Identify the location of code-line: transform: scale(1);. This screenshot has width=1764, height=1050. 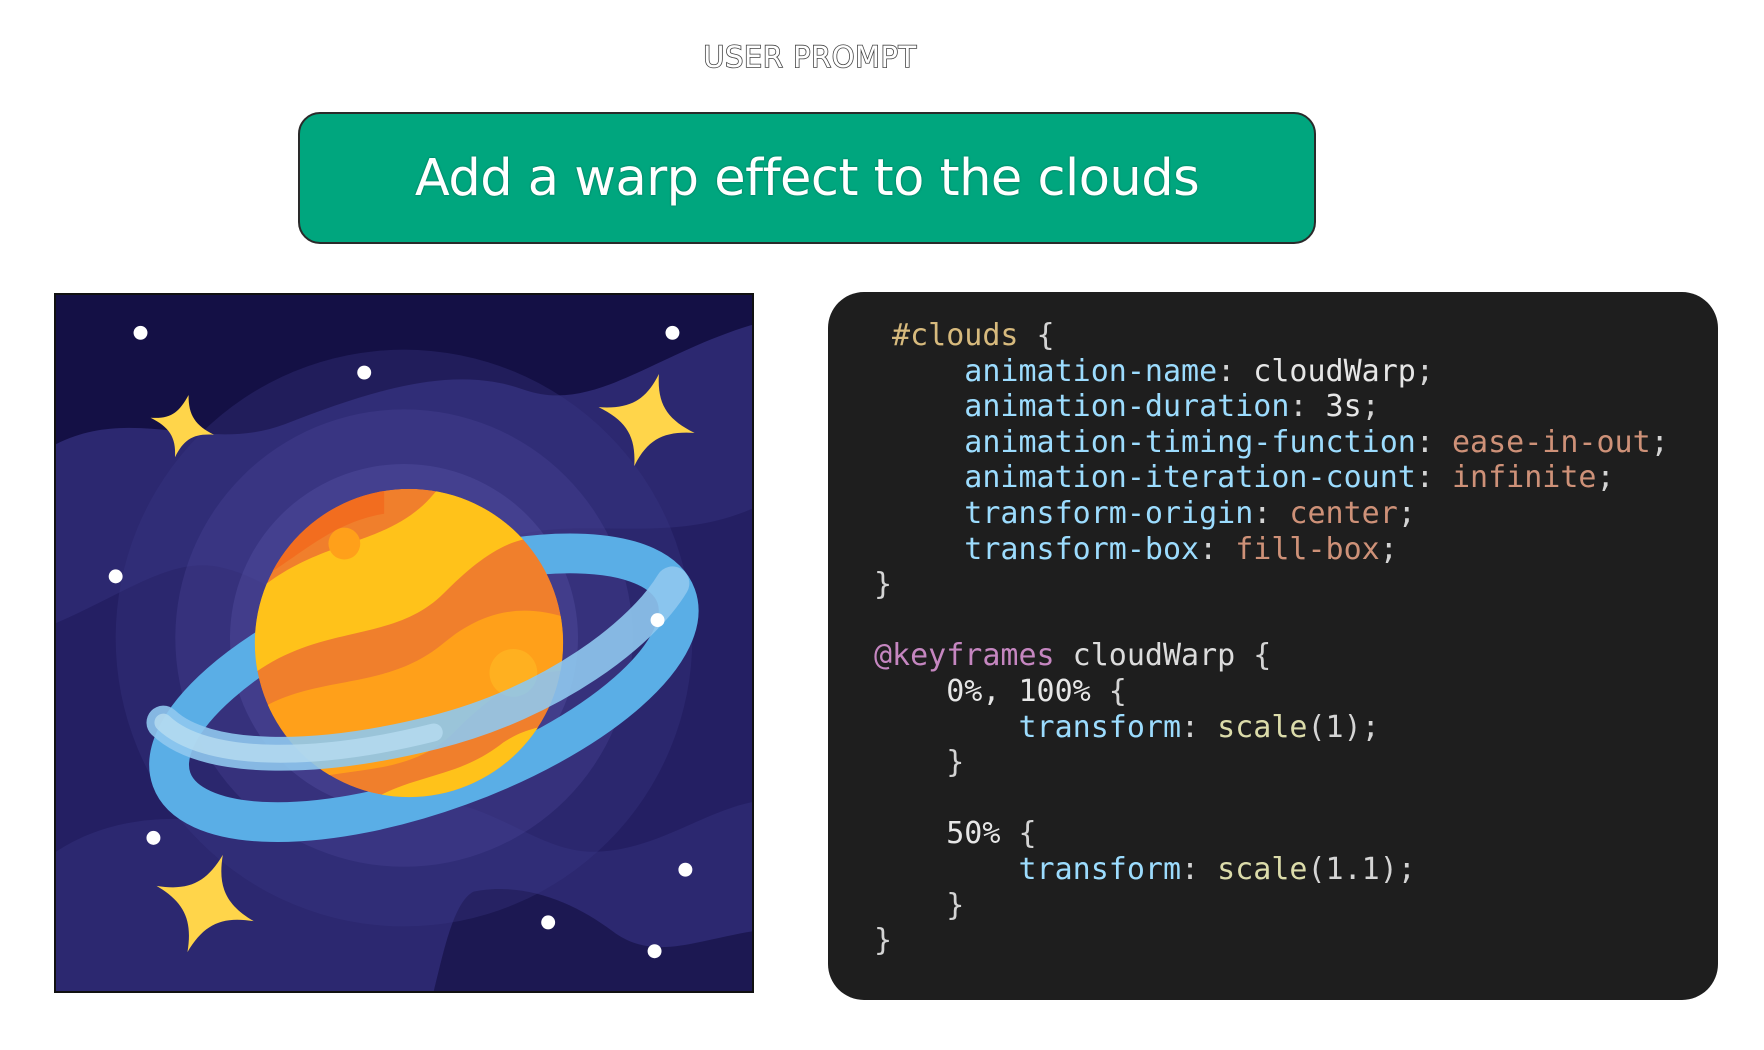
(1296, 728).